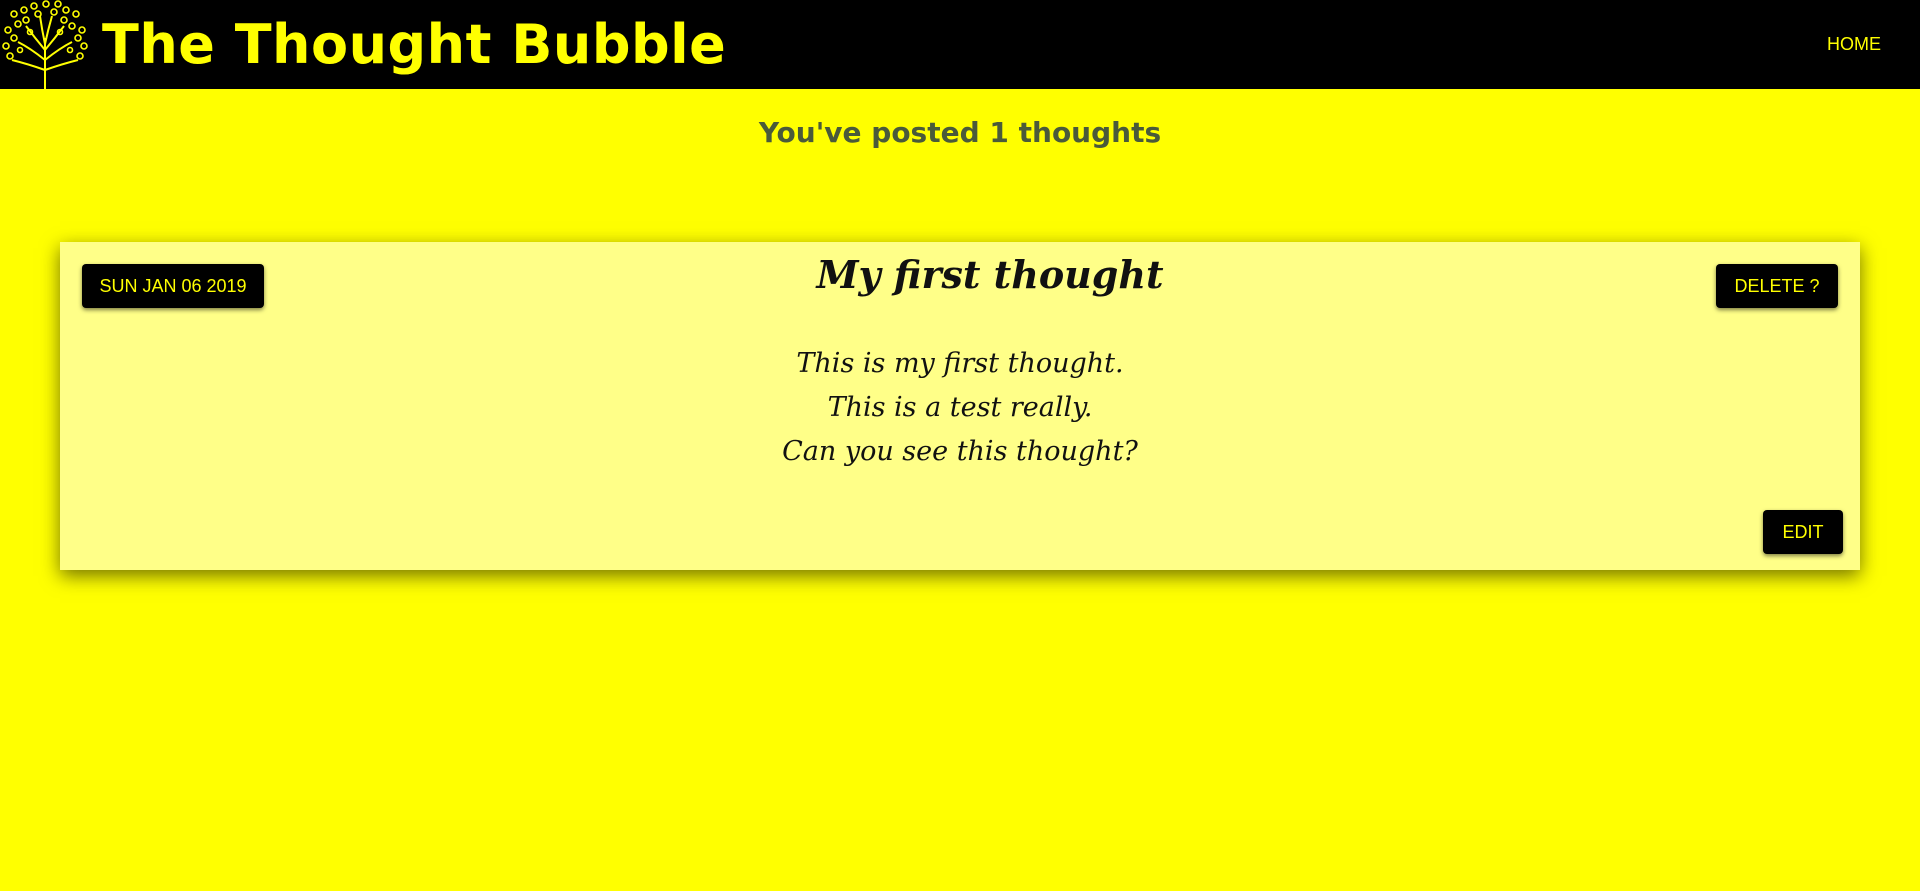  Describe the element at coordinates (1777, 286) in the screenshot. I see `delete-button: DELETE ?` at that location.